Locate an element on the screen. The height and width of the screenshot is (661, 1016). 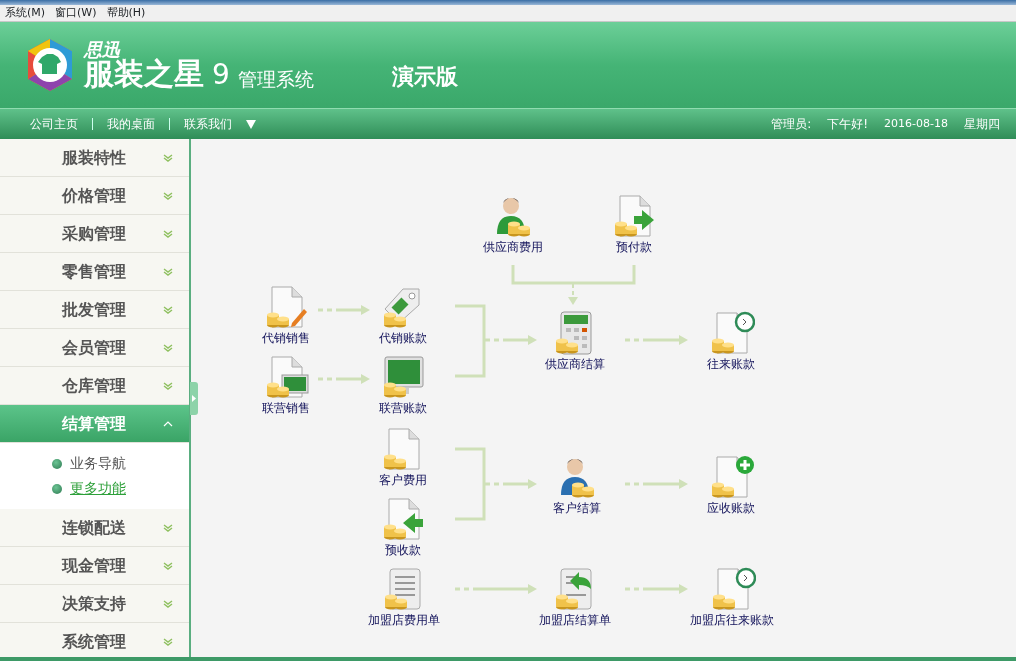
flow-node: 预收款 is located at coordinates (403, 527).